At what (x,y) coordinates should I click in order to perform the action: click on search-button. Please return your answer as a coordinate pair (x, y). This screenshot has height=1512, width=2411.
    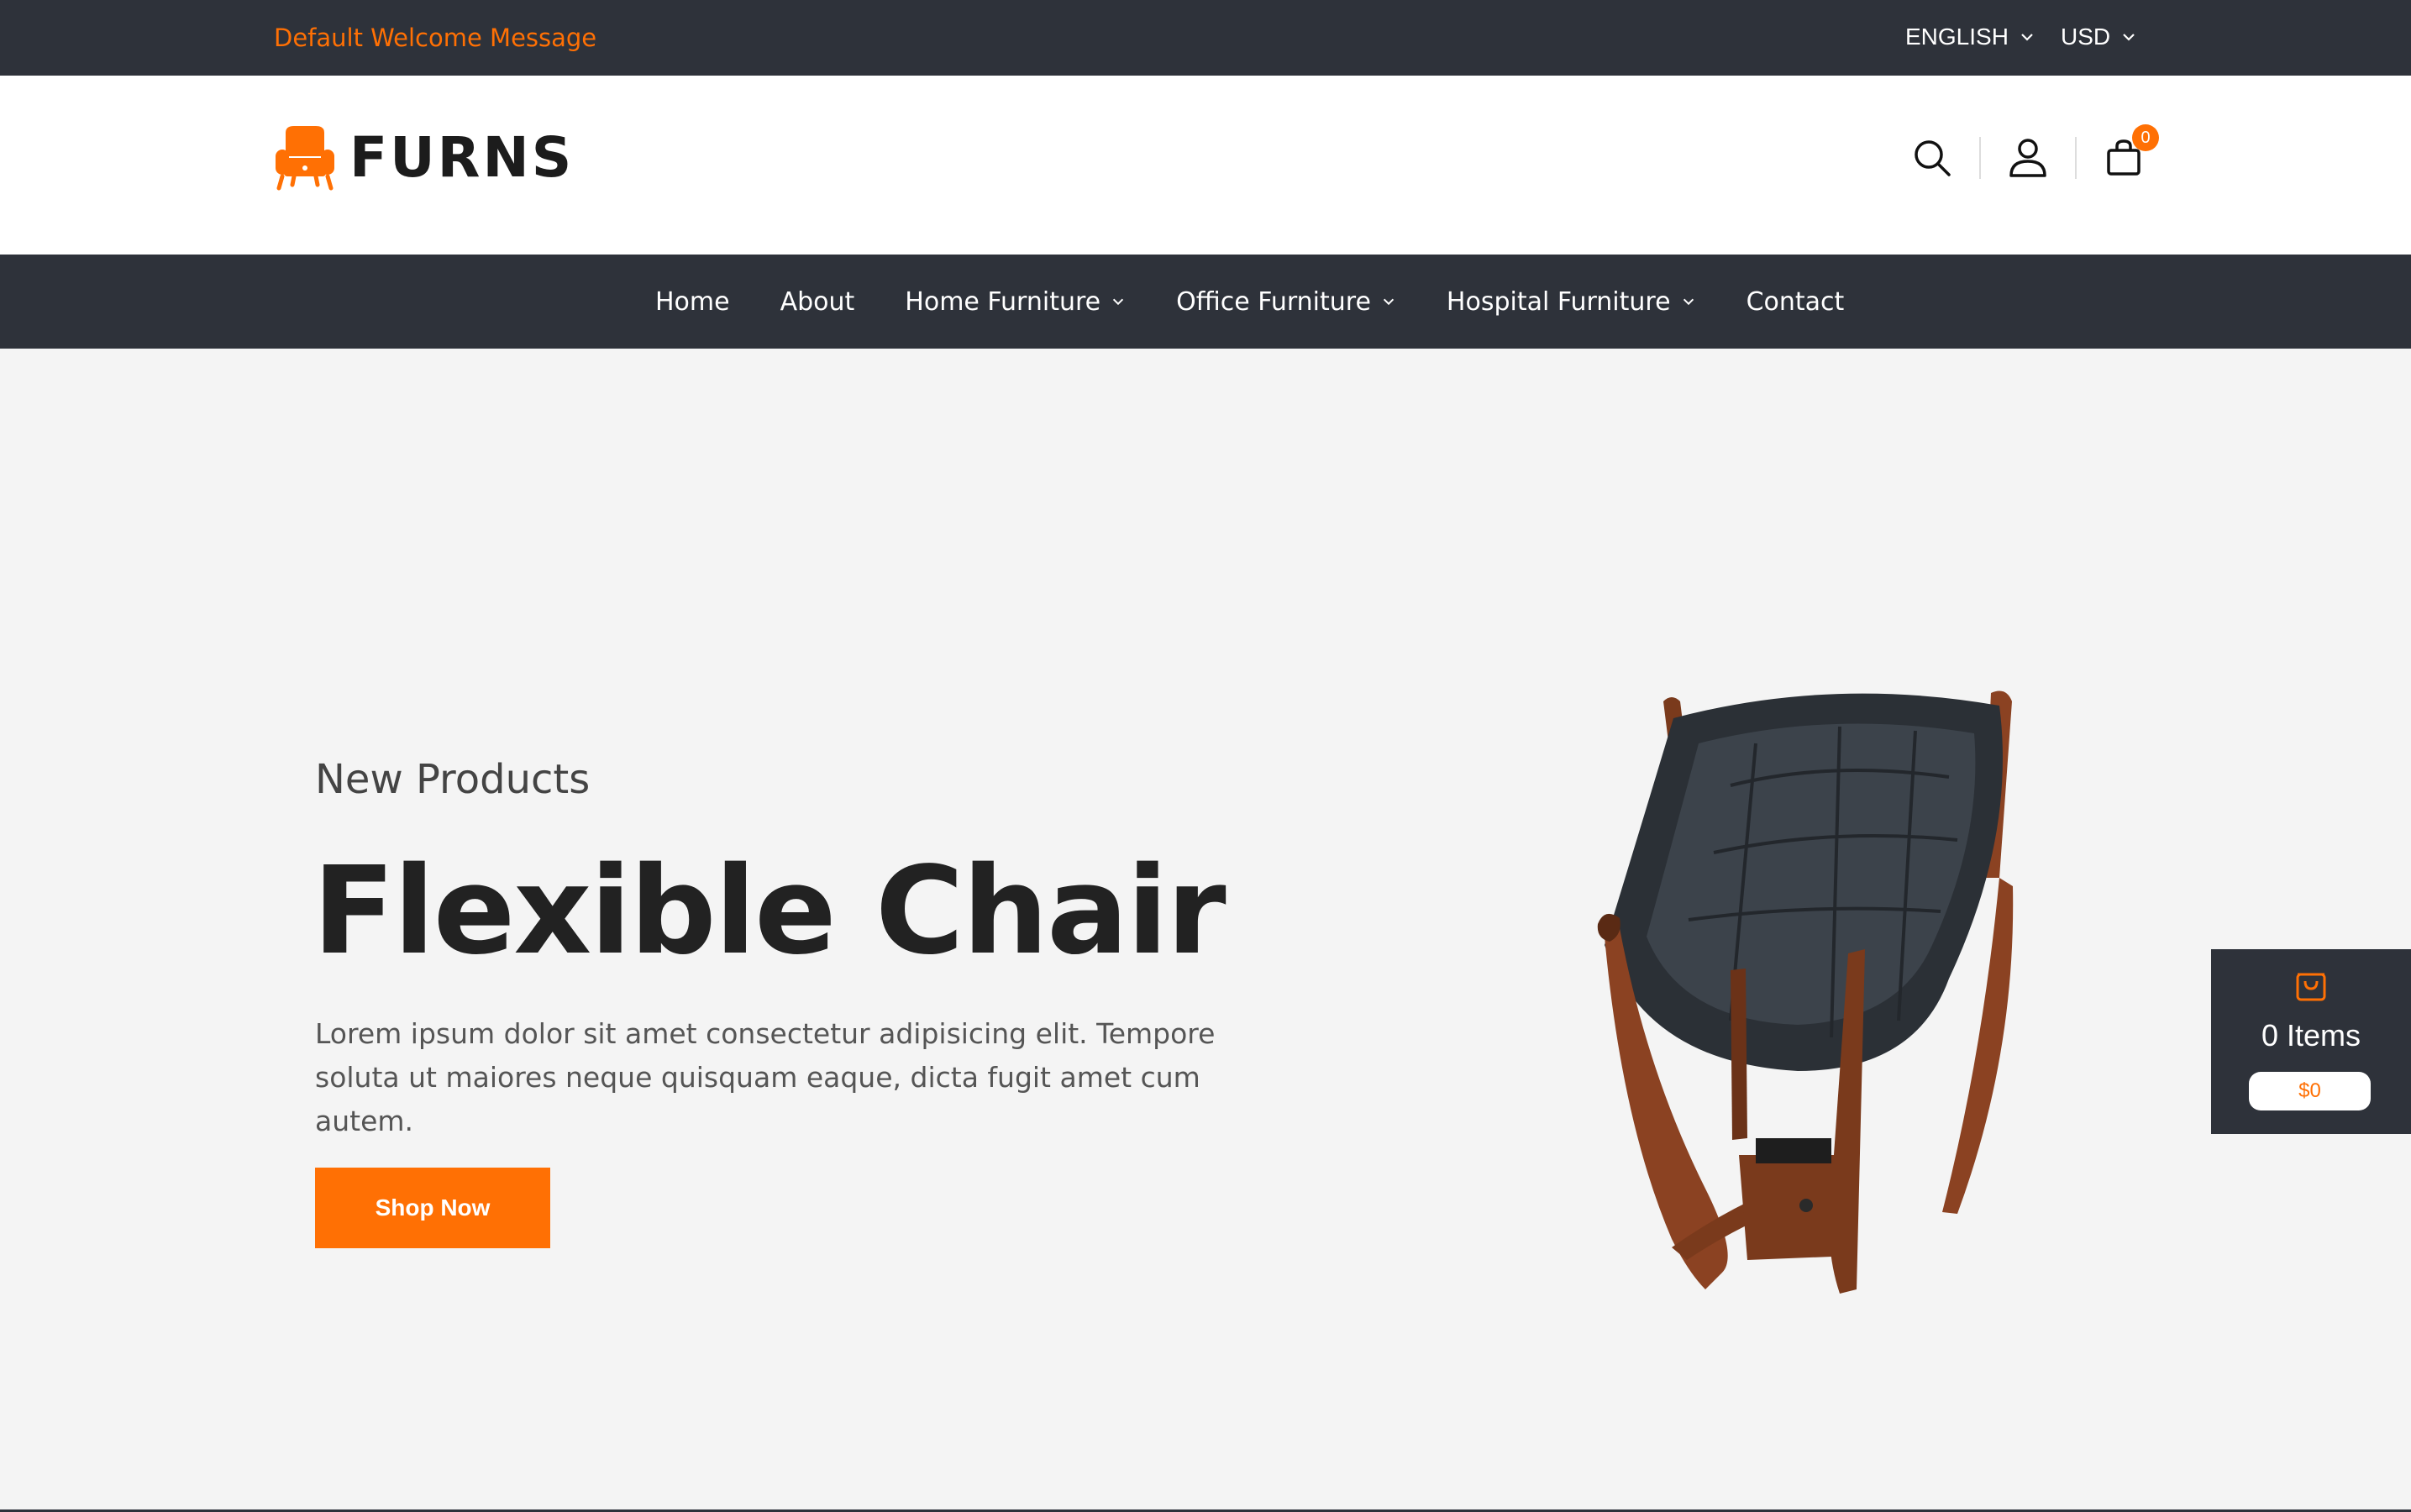
    Looking at the image, I should click on (1932, 158).